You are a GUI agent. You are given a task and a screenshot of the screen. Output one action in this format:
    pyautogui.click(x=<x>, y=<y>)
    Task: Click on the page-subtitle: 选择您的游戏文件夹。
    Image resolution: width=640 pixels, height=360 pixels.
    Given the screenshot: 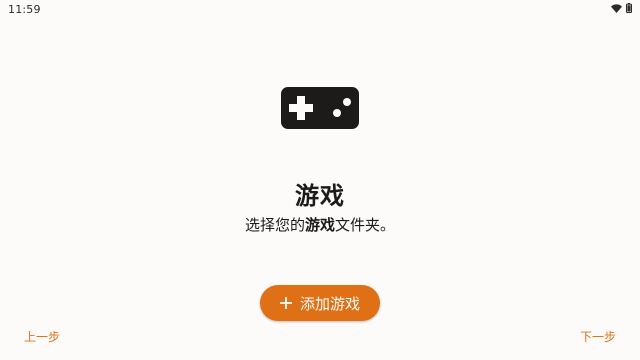 What is the action you would take?
    pyautogui.click(x=320, y=224)
    